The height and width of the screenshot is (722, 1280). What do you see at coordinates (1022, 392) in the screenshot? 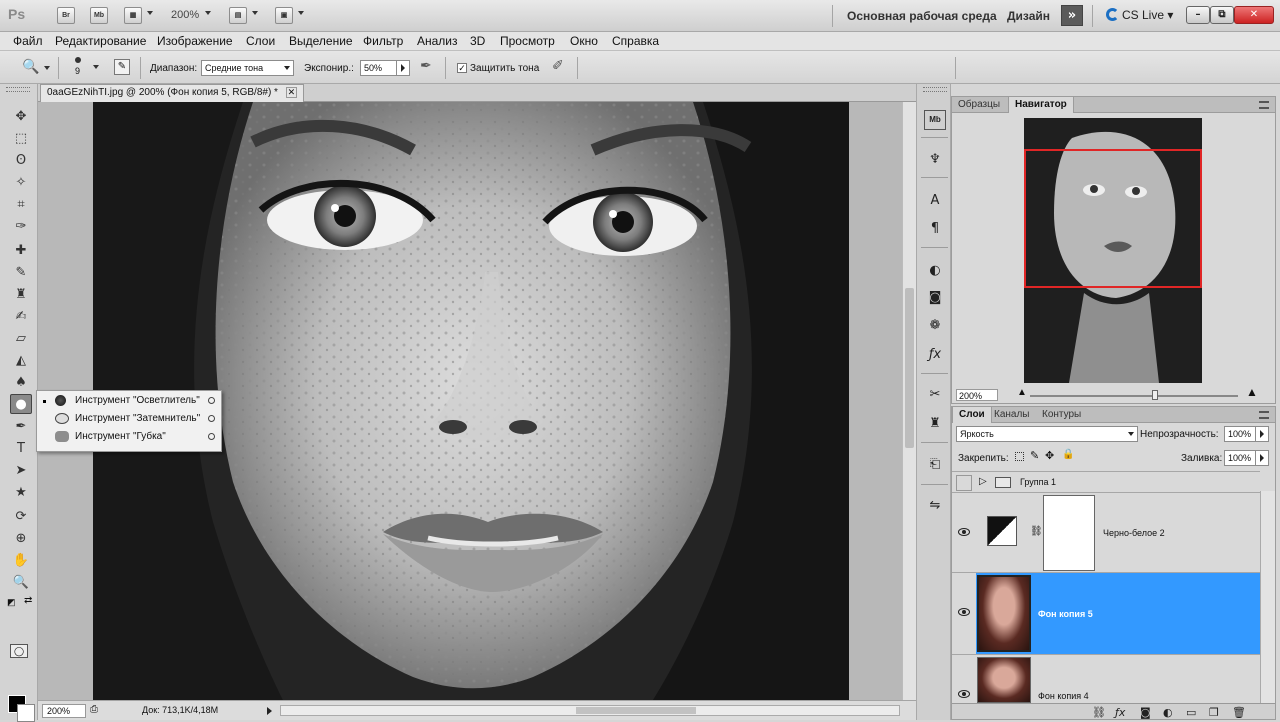
I see `zoom-out-icon: ▲` at bounding box center [1022, 392].